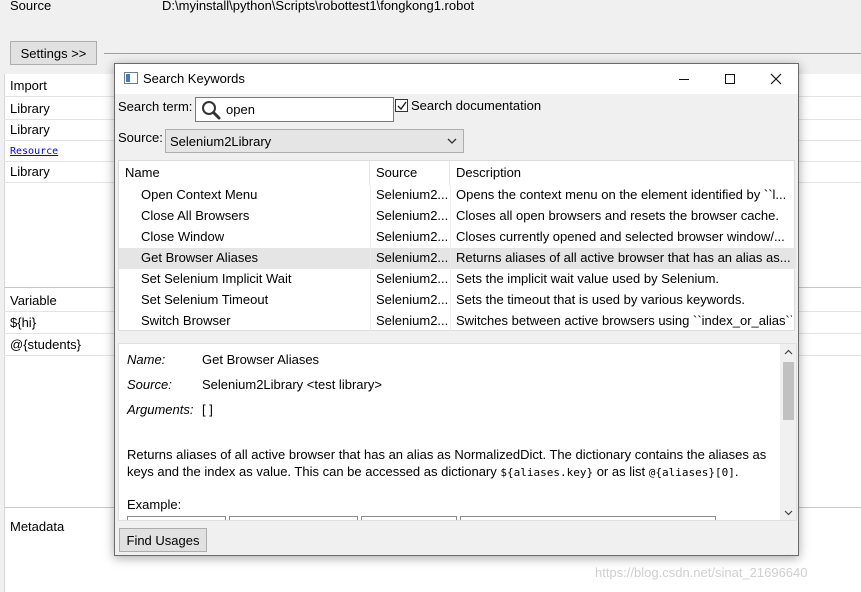 This screenshot has width=861, height=592. What do you see at coordinates (205, 299) in the screenshot?
I see `keyword-name-cell: Set Selenium Timeout` at bounding box center [205, 299].